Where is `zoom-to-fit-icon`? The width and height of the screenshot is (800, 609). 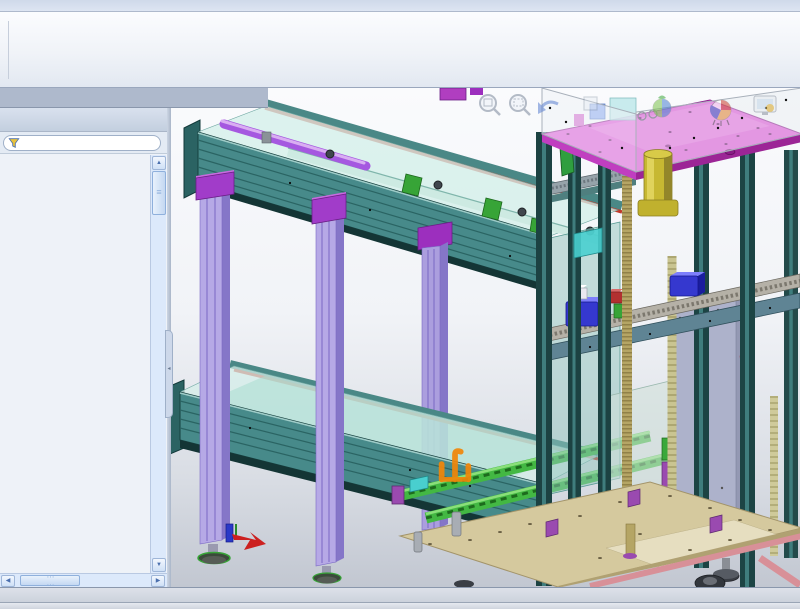
zoom-to-fit-icon is located at coordinates (490, 105).